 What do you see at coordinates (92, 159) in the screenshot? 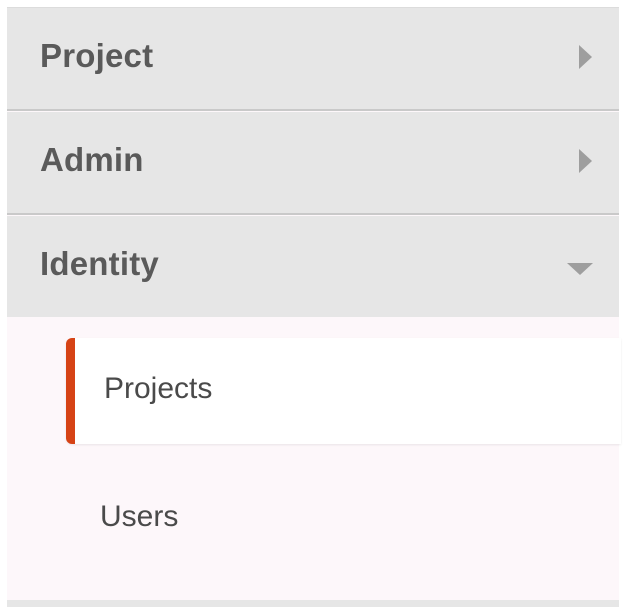
I see `nav-section-admin-label: Admin` at bounding box center [92, 159].